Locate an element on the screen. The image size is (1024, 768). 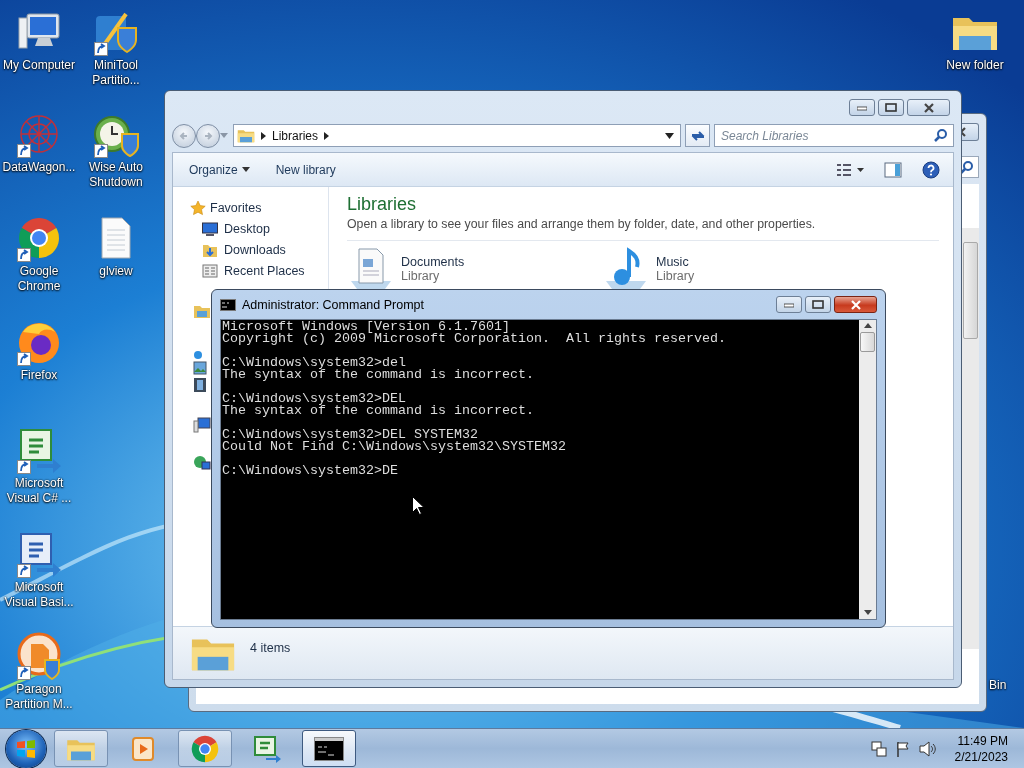
console-line: C:\Windows\system32>DEL SYSTEM32 is located at coordinates (350, 435).